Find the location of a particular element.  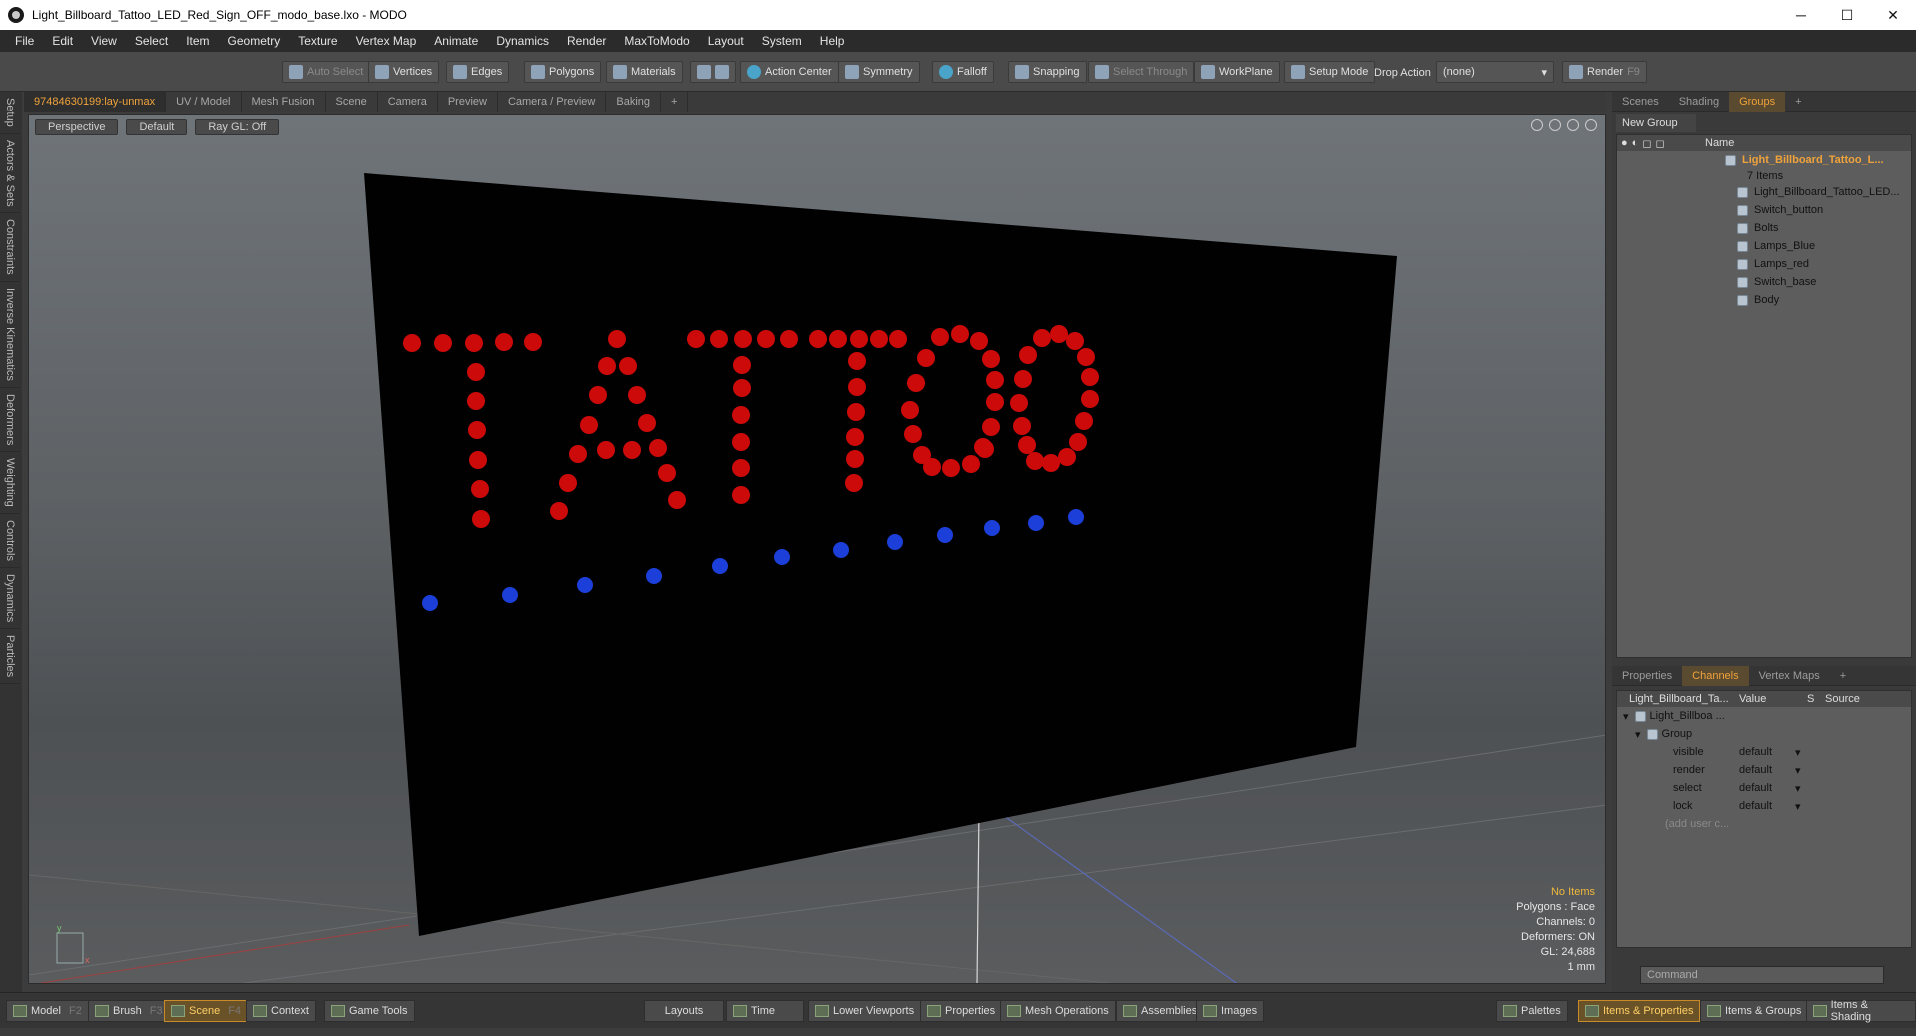

symmetry-button: Symmetry is located at coordinates (879, 72).